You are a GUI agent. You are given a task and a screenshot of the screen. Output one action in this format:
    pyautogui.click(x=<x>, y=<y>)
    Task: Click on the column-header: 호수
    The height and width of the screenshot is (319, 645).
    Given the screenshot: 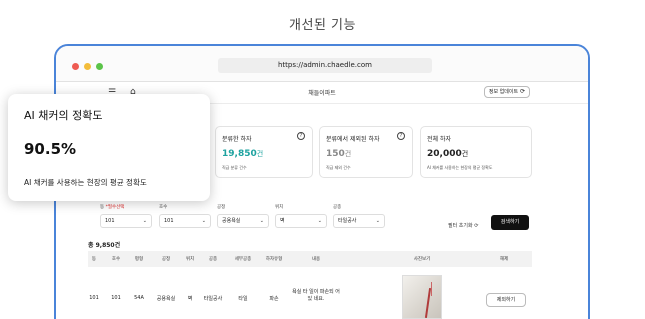 What is the action you would take?
    pyautogui.click(x=116, y=259)
    